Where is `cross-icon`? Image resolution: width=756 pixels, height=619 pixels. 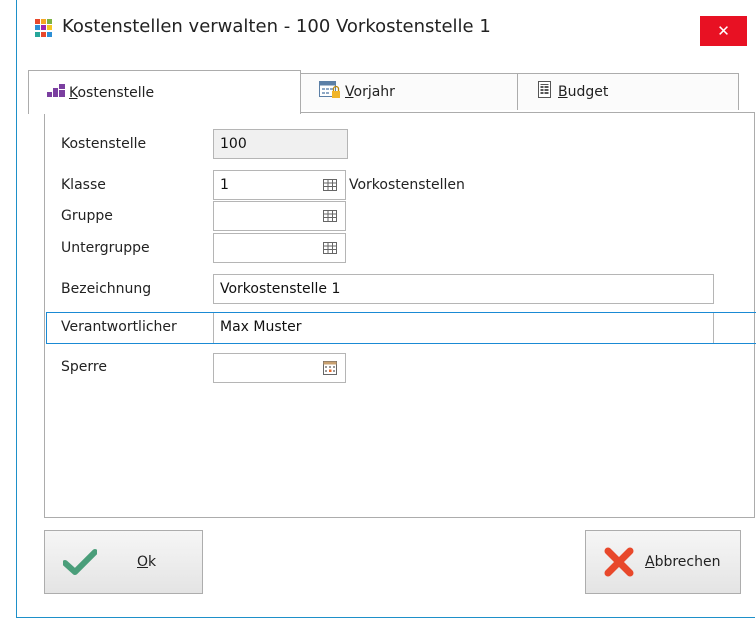 cross-icon is located at coordinates (619, 562).